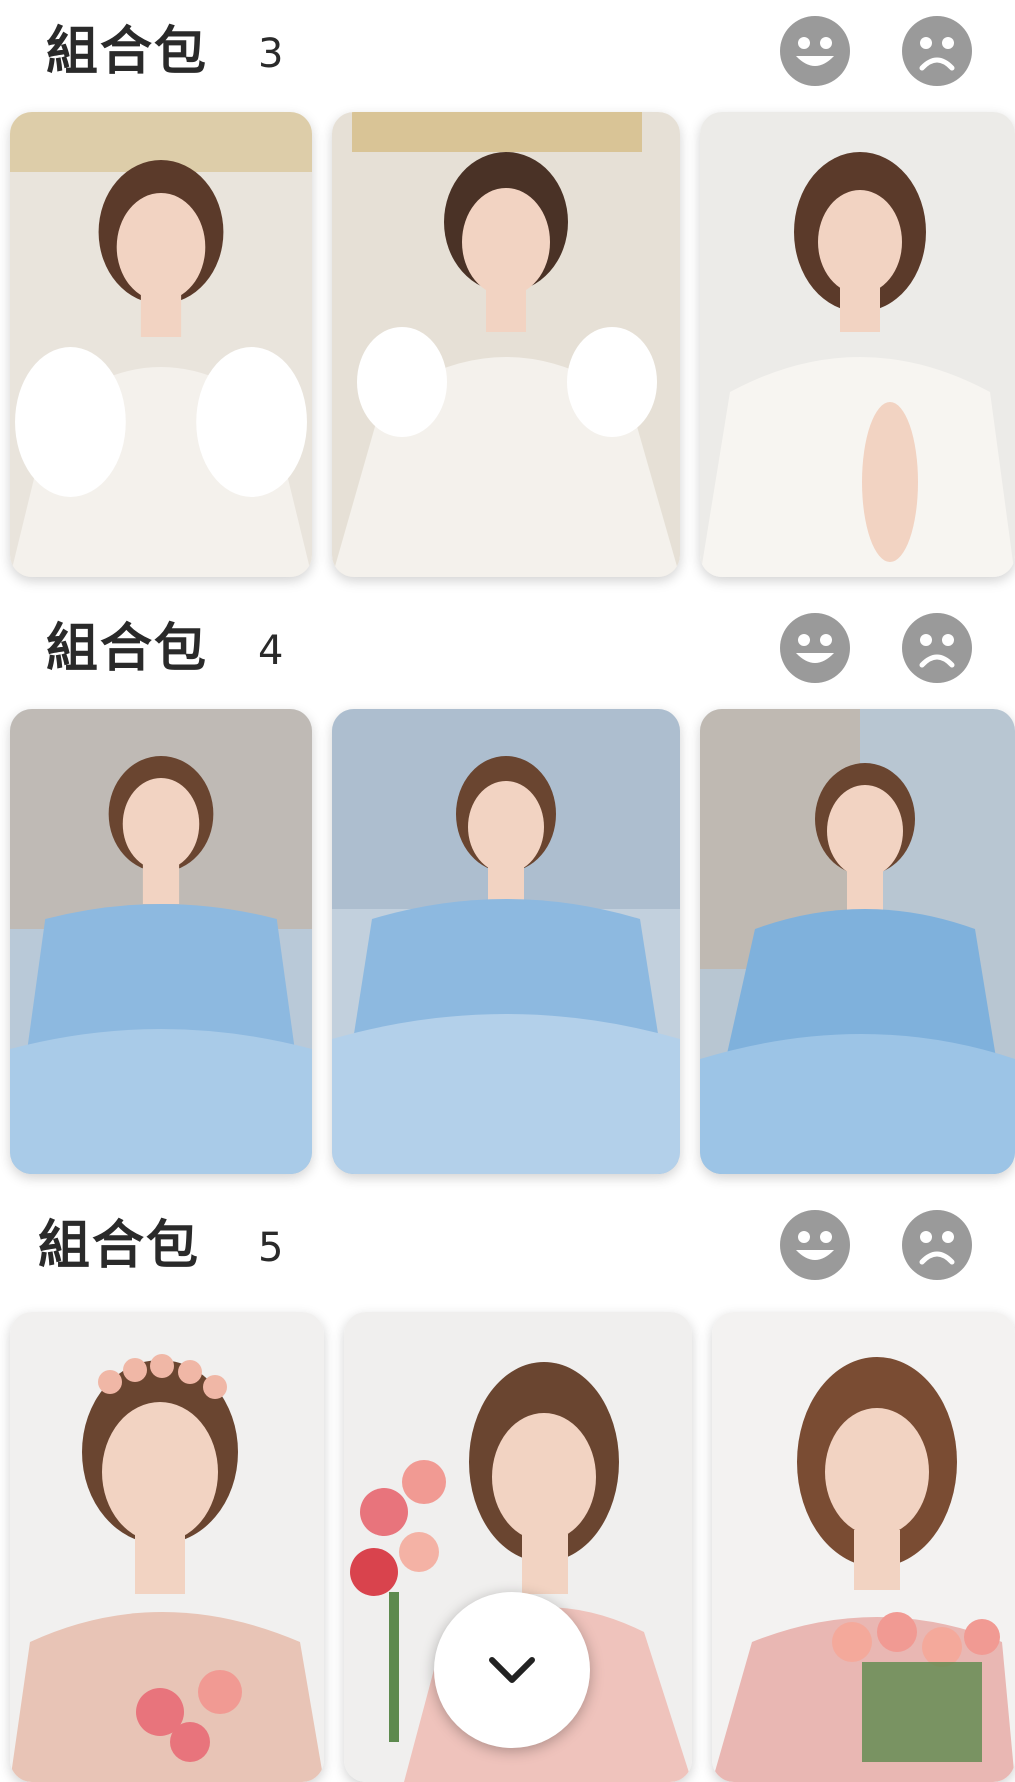  What do you see at coordinates (271, 1248) in the screenshot?
I see `pack-number: 5` at bounding box center [271, 1248].